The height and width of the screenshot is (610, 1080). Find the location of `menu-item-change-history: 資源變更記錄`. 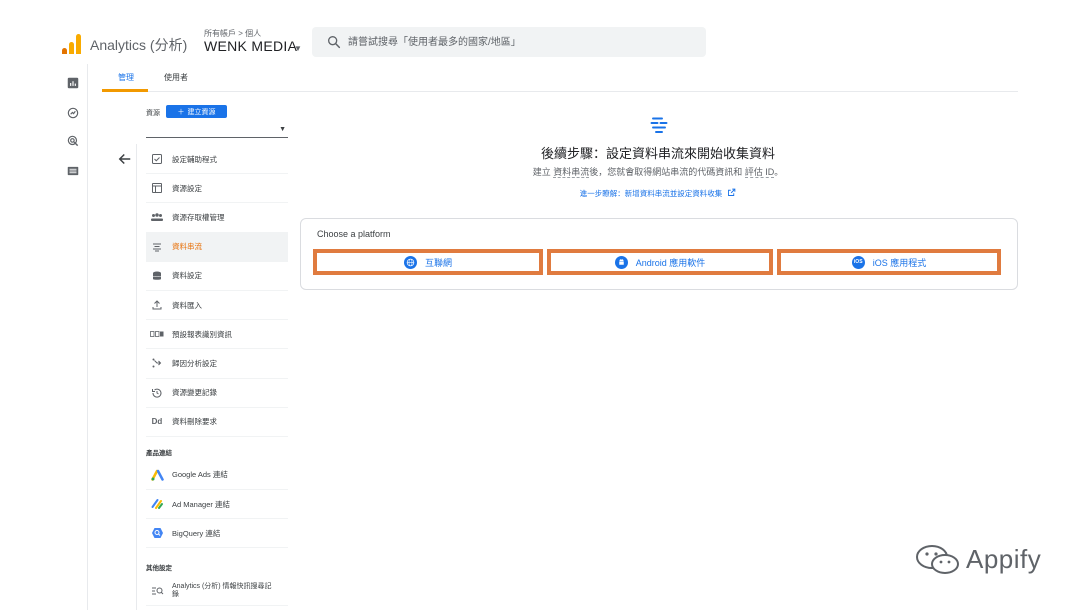

menu-item-change-history: 資源變更記錄 is located at coordinates (217, 393).